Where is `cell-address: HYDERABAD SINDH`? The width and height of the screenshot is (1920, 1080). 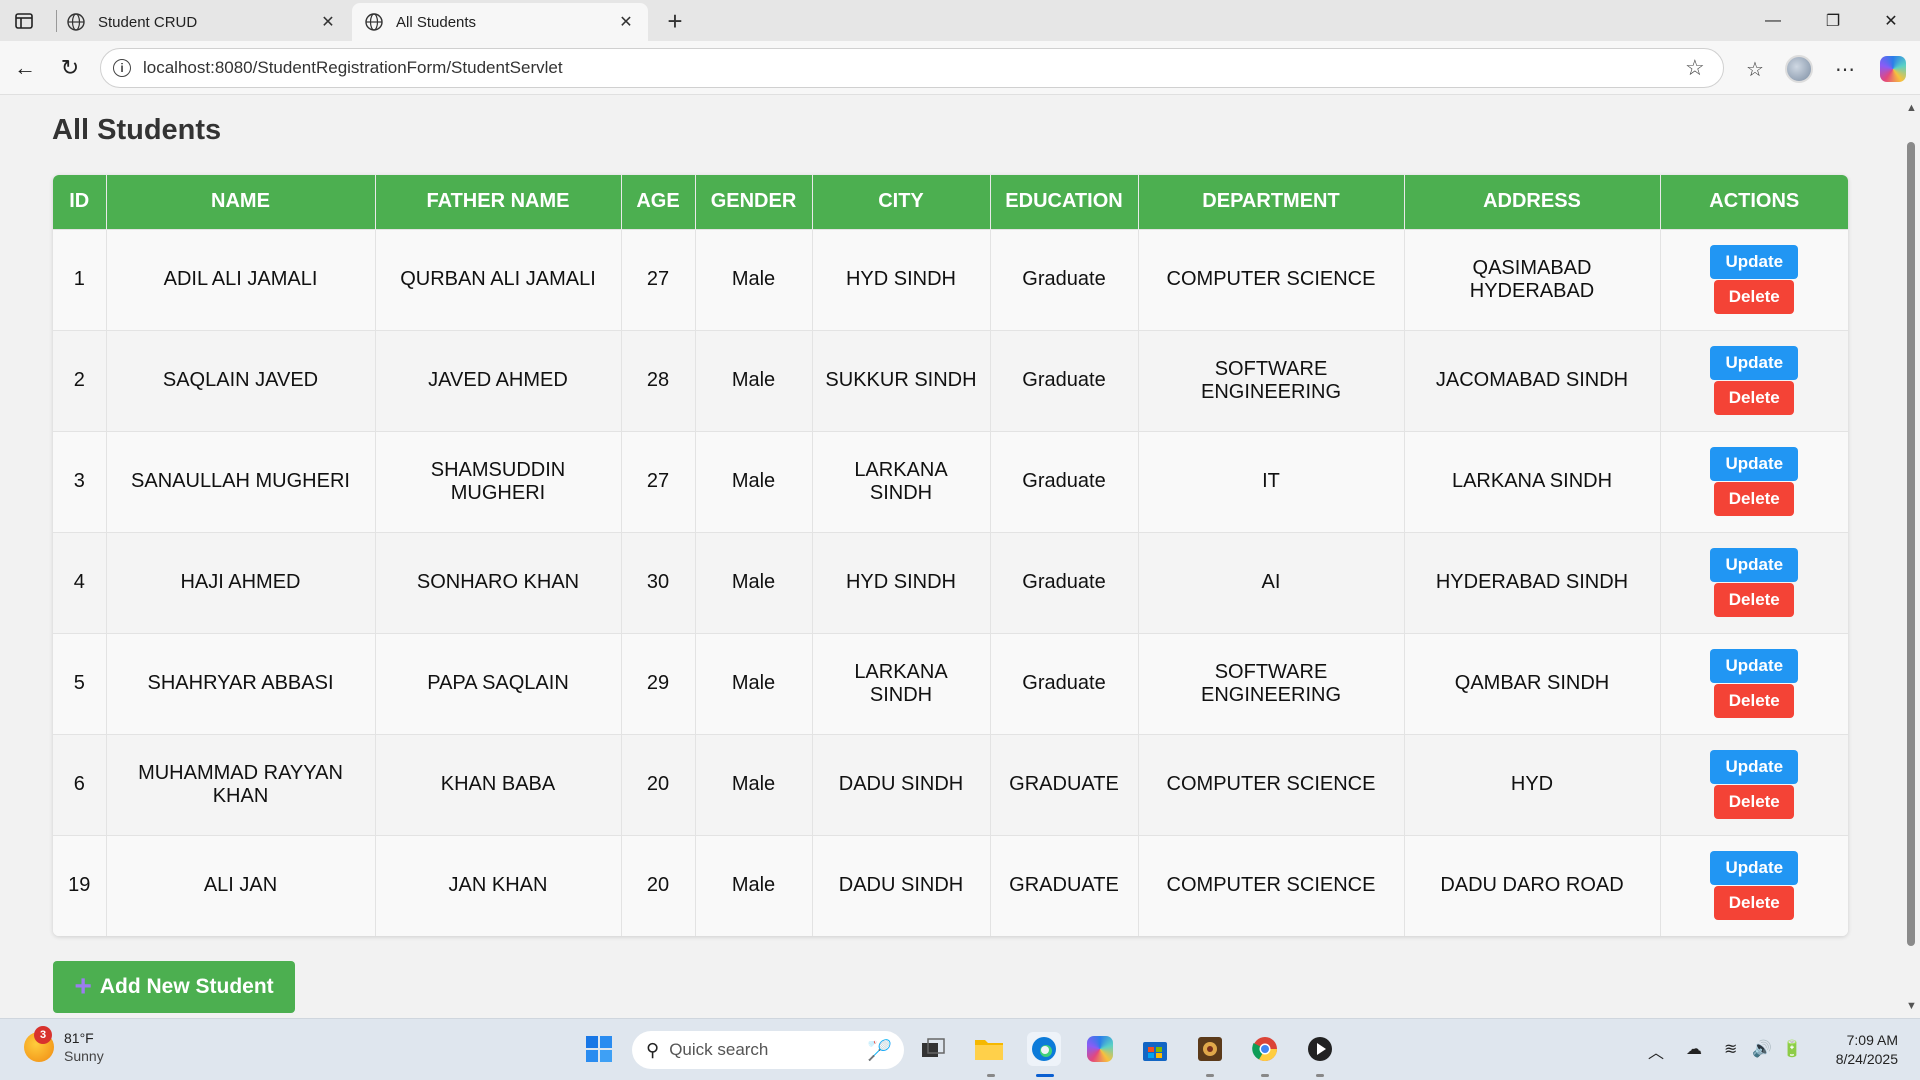
cell-address: HYDERABAD SINDH is located at coordinates (1532, 582).